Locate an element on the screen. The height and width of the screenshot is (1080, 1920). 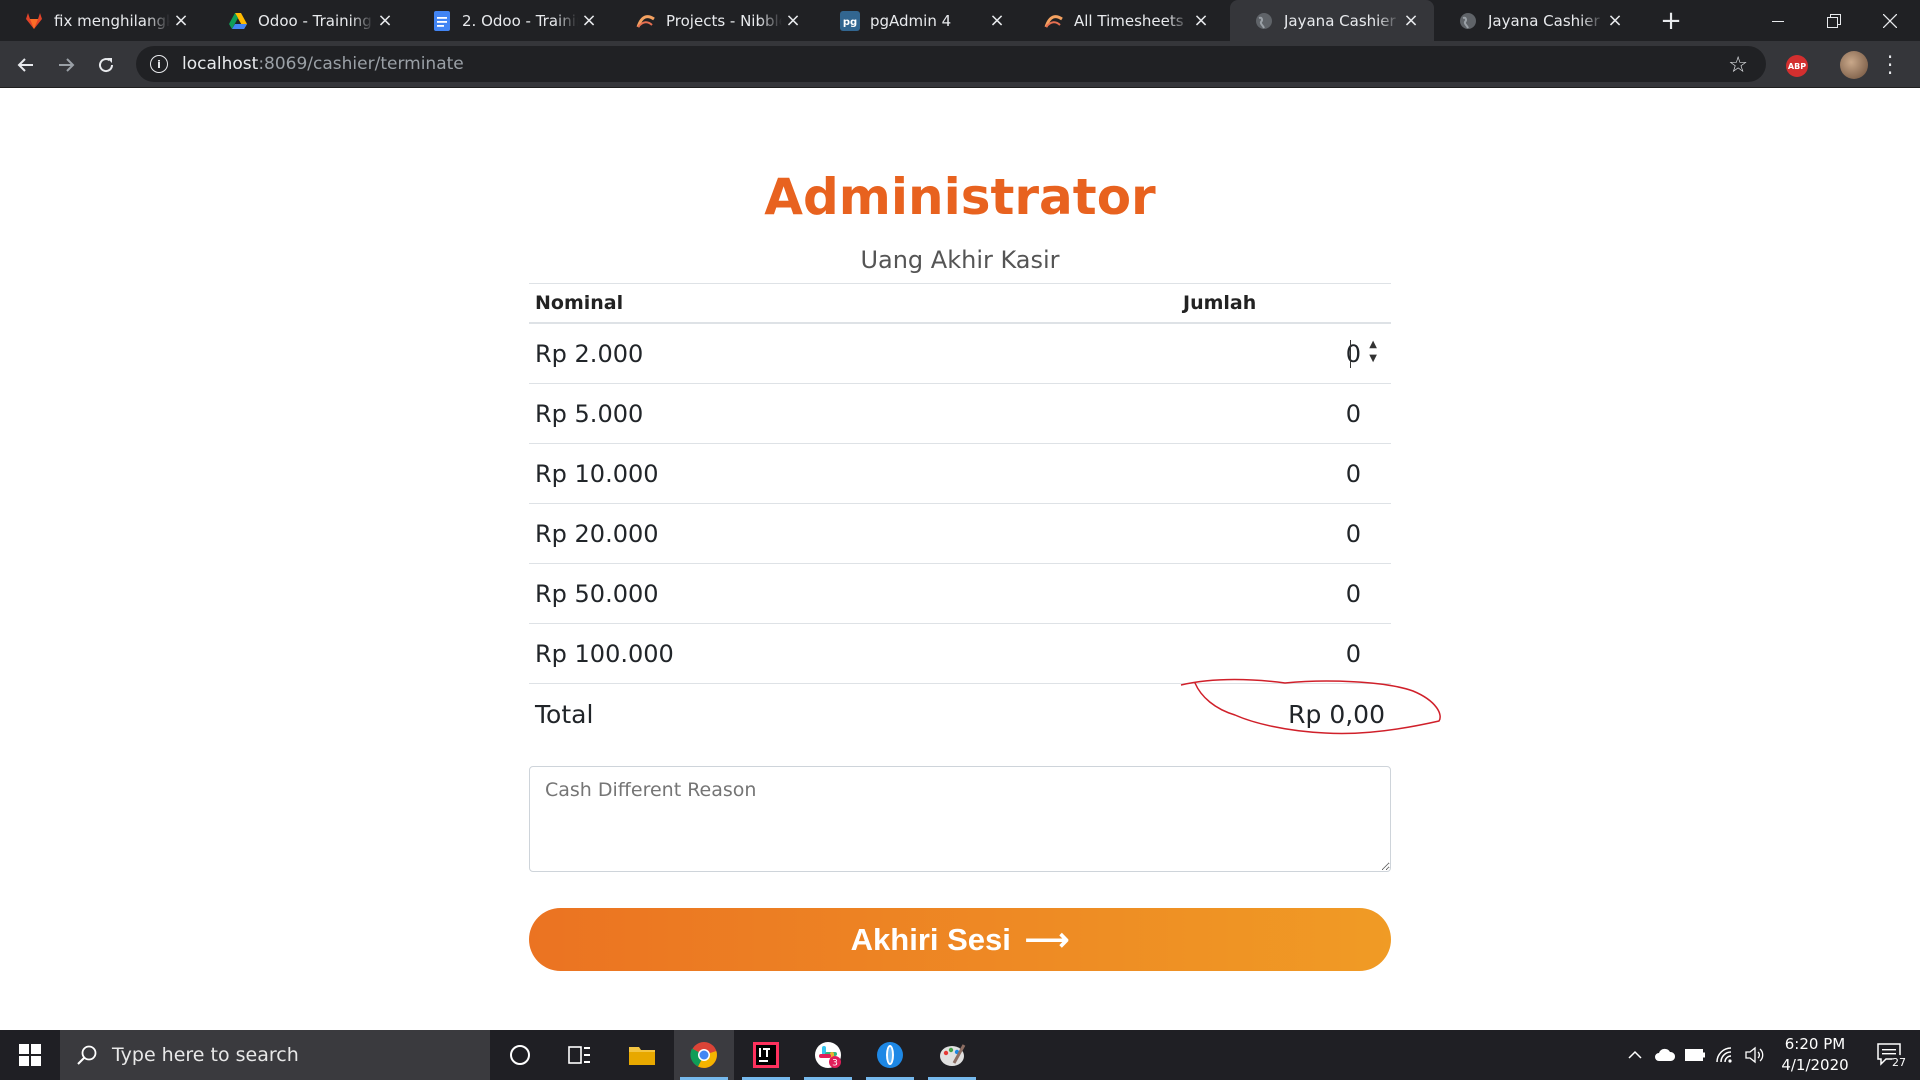
windows-start-button is located at coordinates (30, 1055).